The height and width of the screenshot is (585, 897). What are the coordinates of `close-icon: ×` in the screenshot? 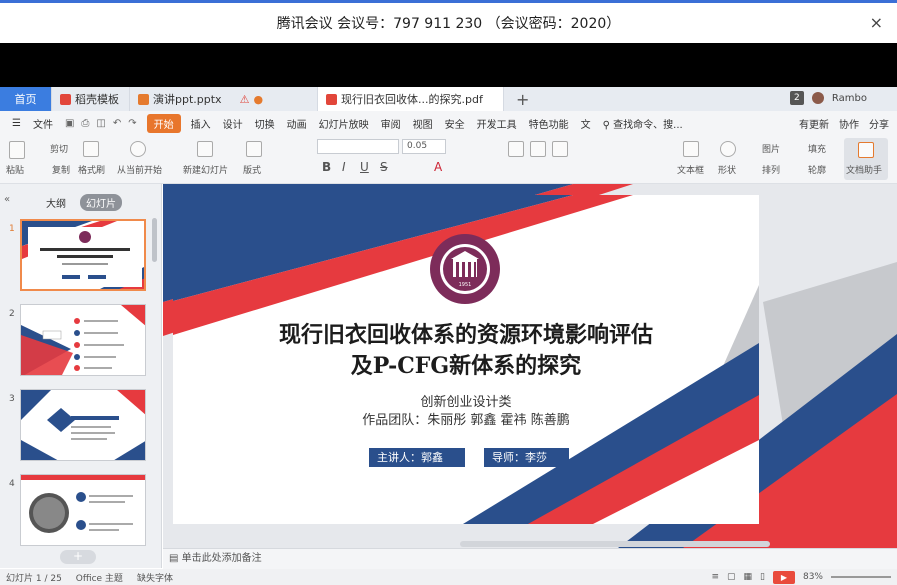 It's located at (876, 22).